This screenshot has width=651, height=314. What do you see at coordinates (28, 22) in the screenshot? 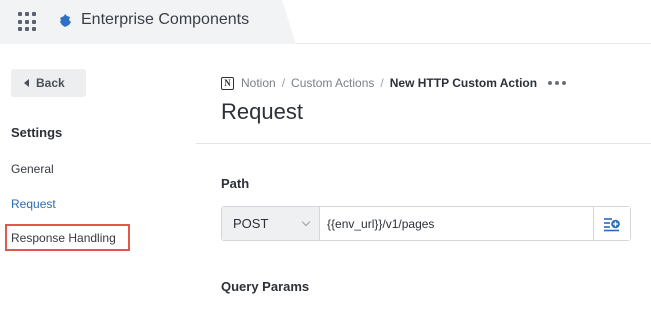
I see `grid-icon` at bounding box center [28, 22].